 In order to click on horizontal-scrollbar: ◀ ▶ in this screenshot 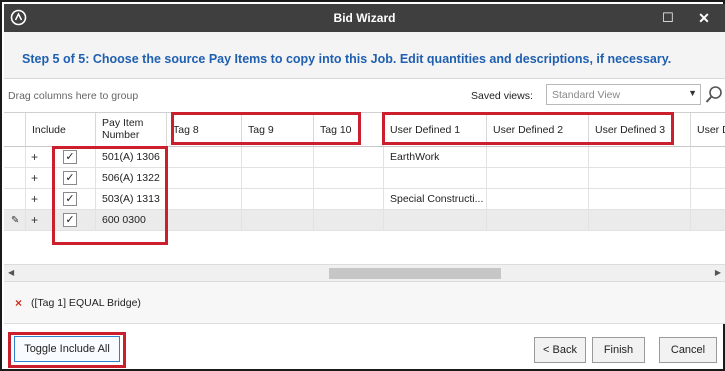, I will do `click(364, 273)`.